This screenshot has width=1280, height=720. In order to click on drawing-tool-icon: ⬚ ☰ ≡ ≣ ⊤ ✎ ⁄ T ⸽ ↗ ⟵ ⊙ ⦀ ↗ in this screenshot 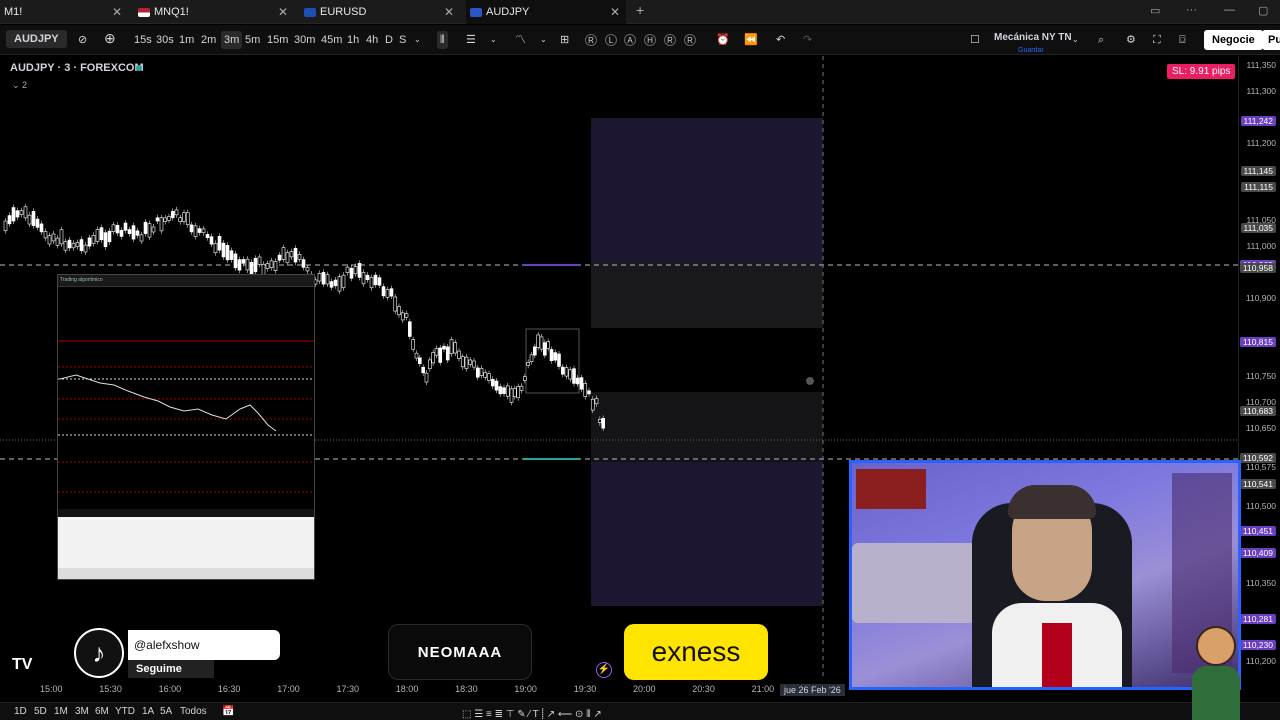, I will do `click(532, 713)`.